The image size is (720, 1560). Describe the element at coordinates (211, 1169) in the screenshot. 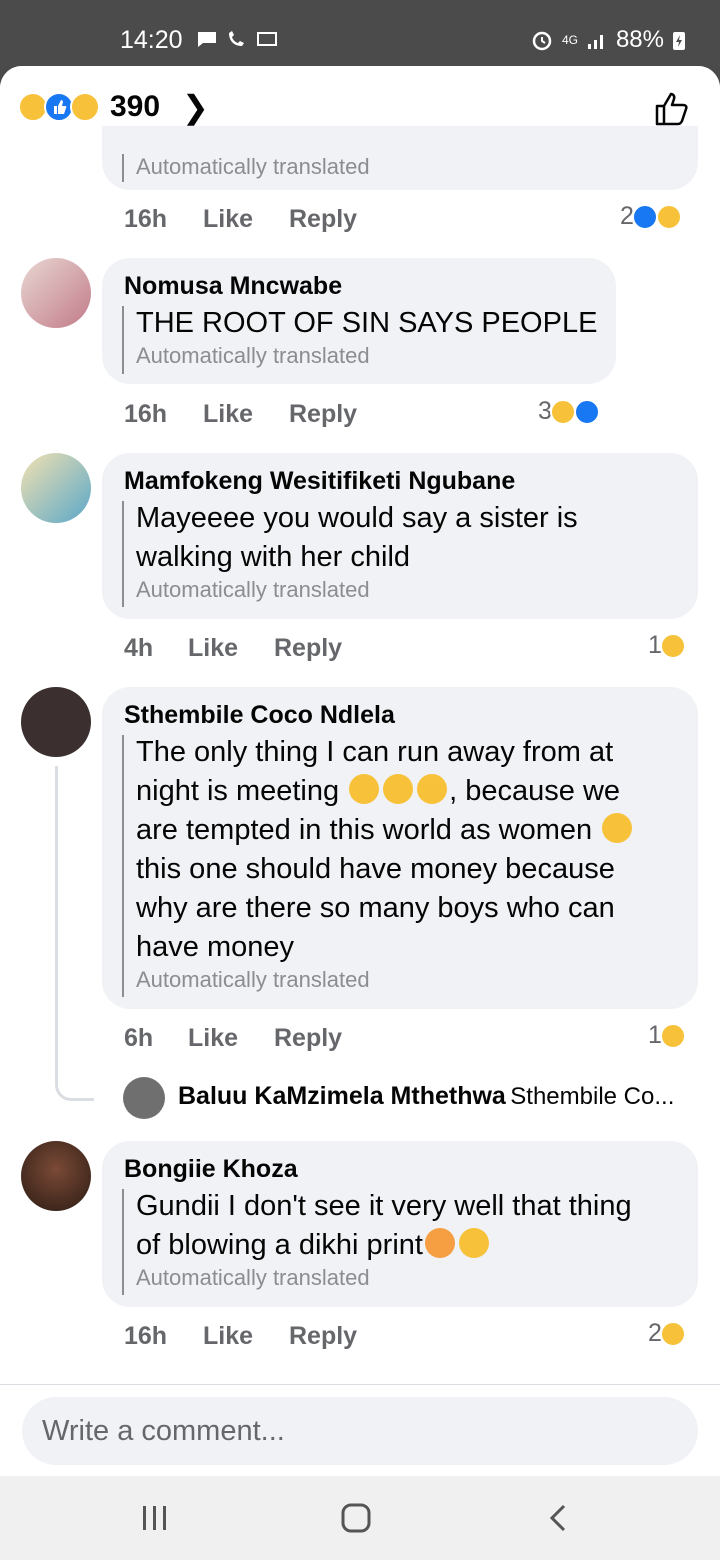

I see `commenter-name: Bongiie Khoza` at that location.